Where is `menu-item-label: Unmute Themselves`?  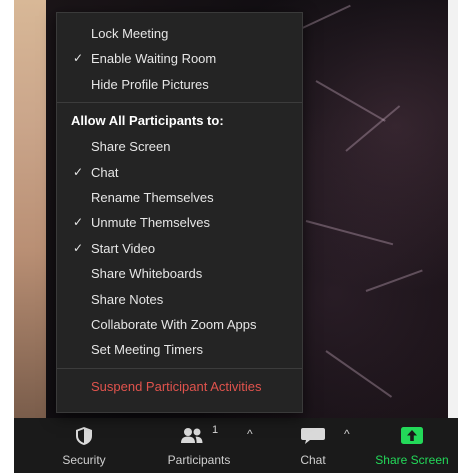
menu-item-label: Unmute Themselves is located at coordinates (150, 223).